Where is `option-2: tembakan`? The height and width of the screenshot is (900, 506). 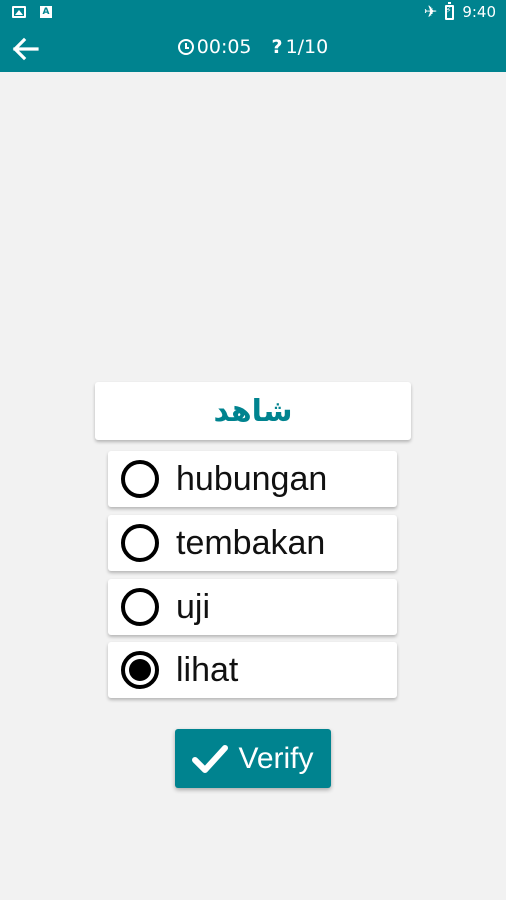
option-2: tembakan is located at coordinates (252, 543).